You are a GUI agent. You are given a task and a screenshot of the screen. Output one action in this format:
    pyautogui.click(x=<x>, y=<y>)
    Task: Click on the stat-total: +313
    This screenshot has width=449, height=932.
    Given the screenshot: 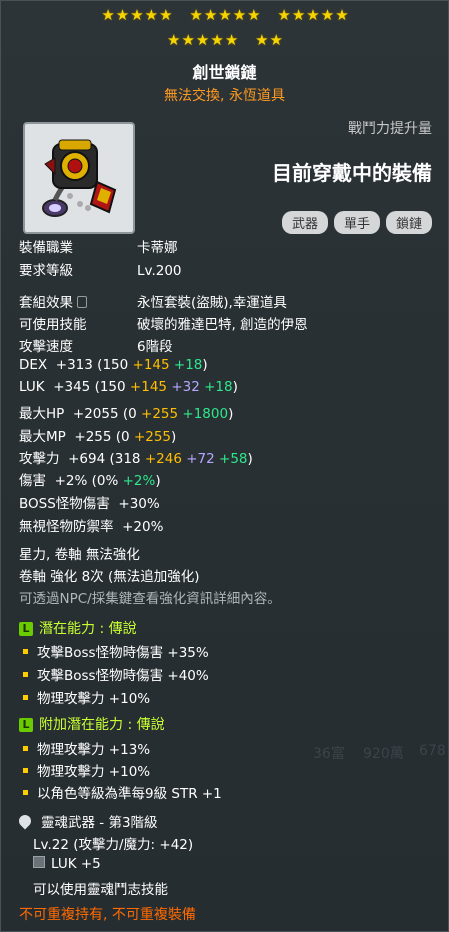 What is the action you would take?
    pyautogui.click(x=74, y=365)
    